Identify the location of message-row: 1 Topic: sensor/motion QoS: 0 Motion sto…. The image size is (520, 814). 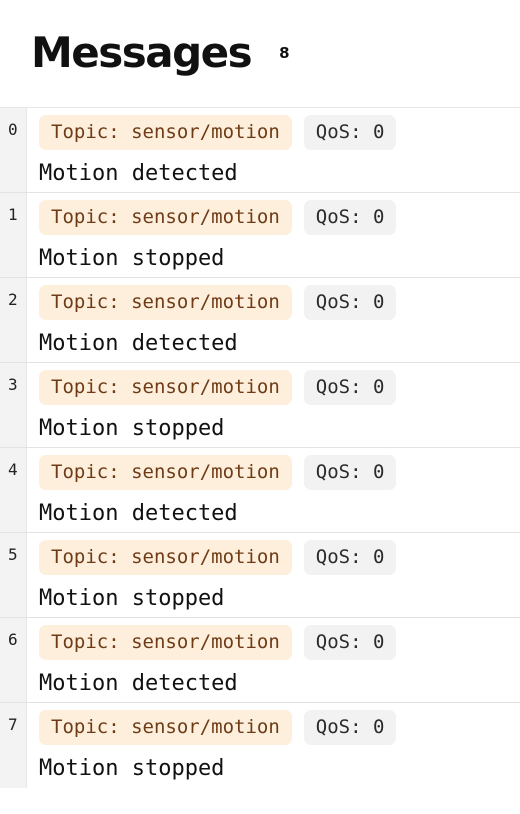
(260, 235).